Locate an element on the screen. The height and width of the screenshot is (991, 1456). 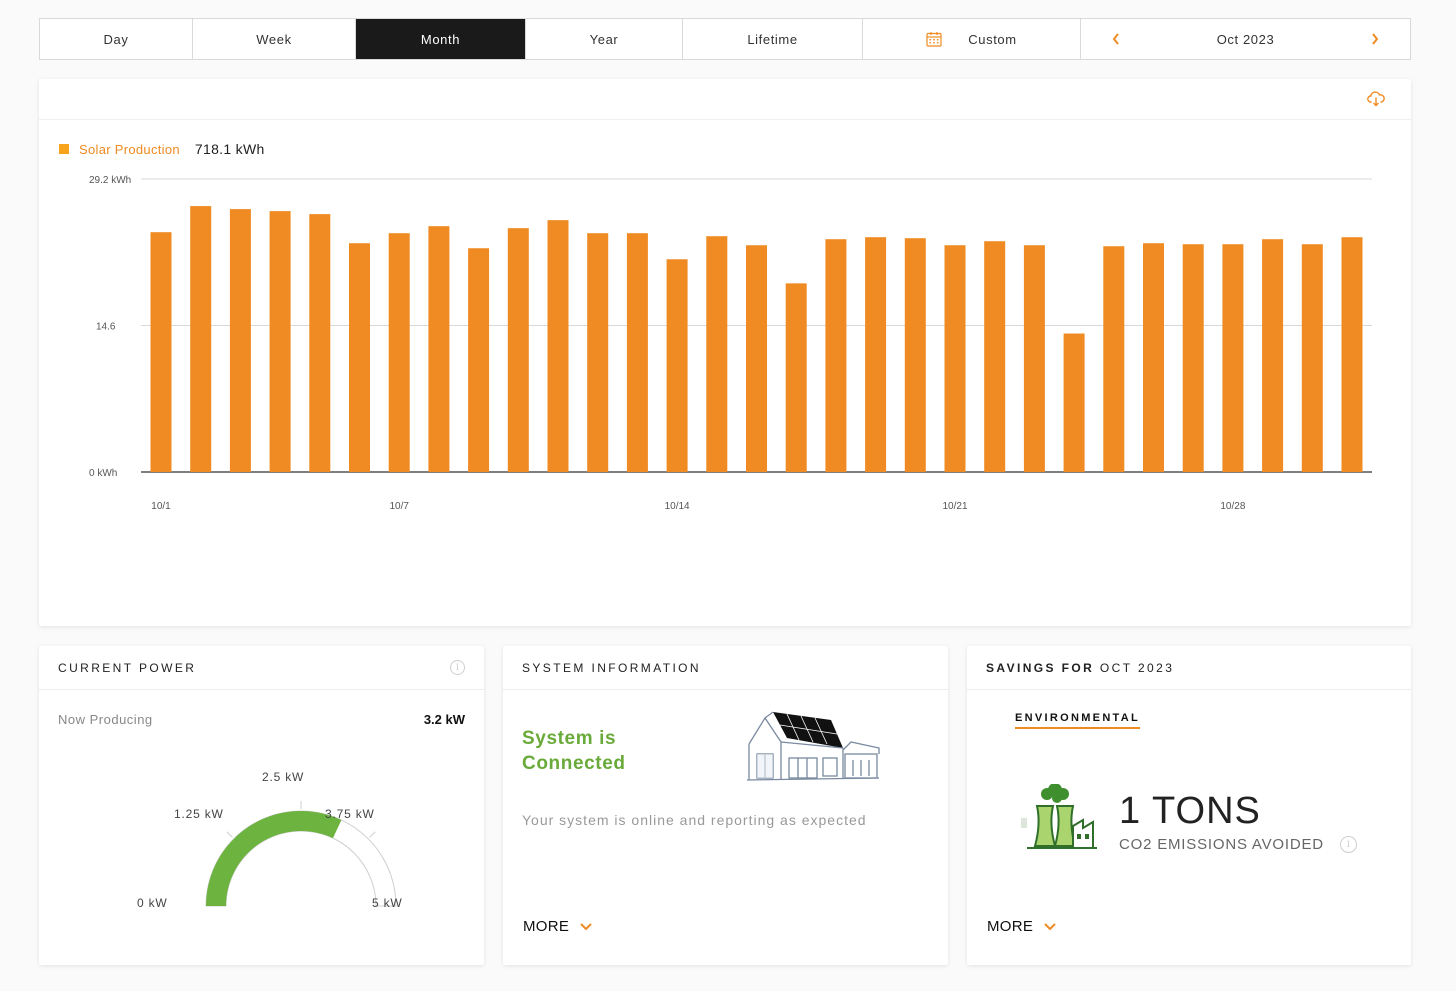
tab-month: Month is located at coordinates (441, 39).